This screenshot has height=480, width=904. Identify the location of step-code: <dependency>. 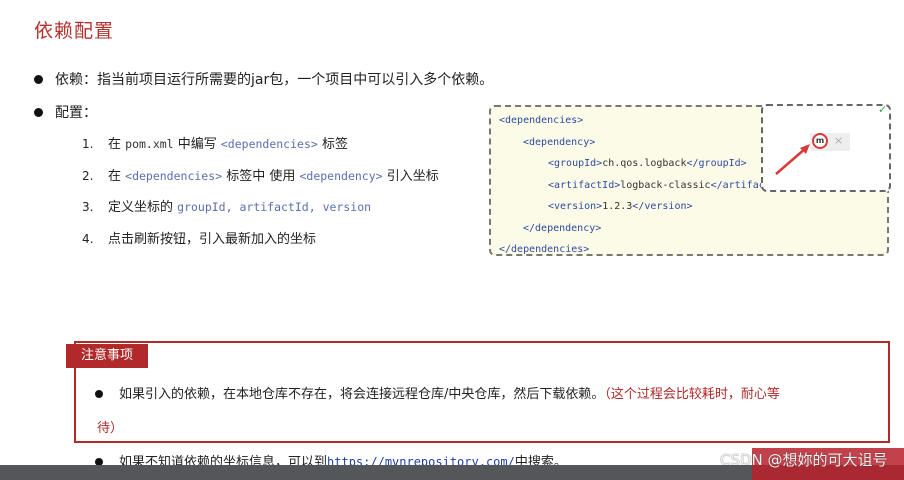
(341, 175).